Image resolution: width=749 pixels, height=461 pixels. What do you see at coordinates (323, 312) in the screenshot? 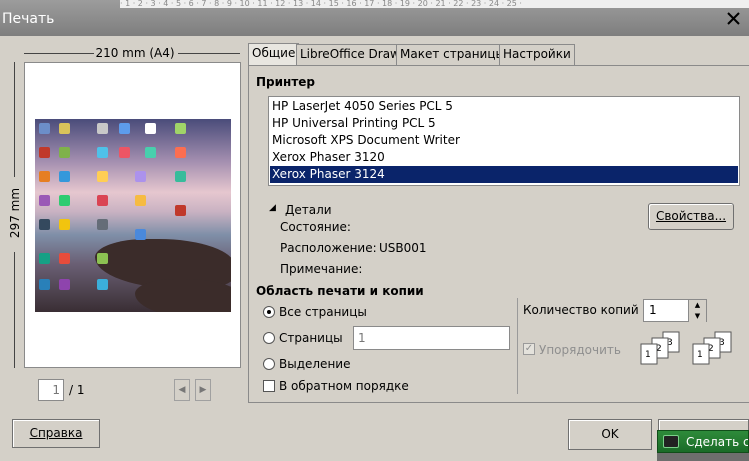
I see `all-pages-label: Все страницы` at bounding box center [323, 312].